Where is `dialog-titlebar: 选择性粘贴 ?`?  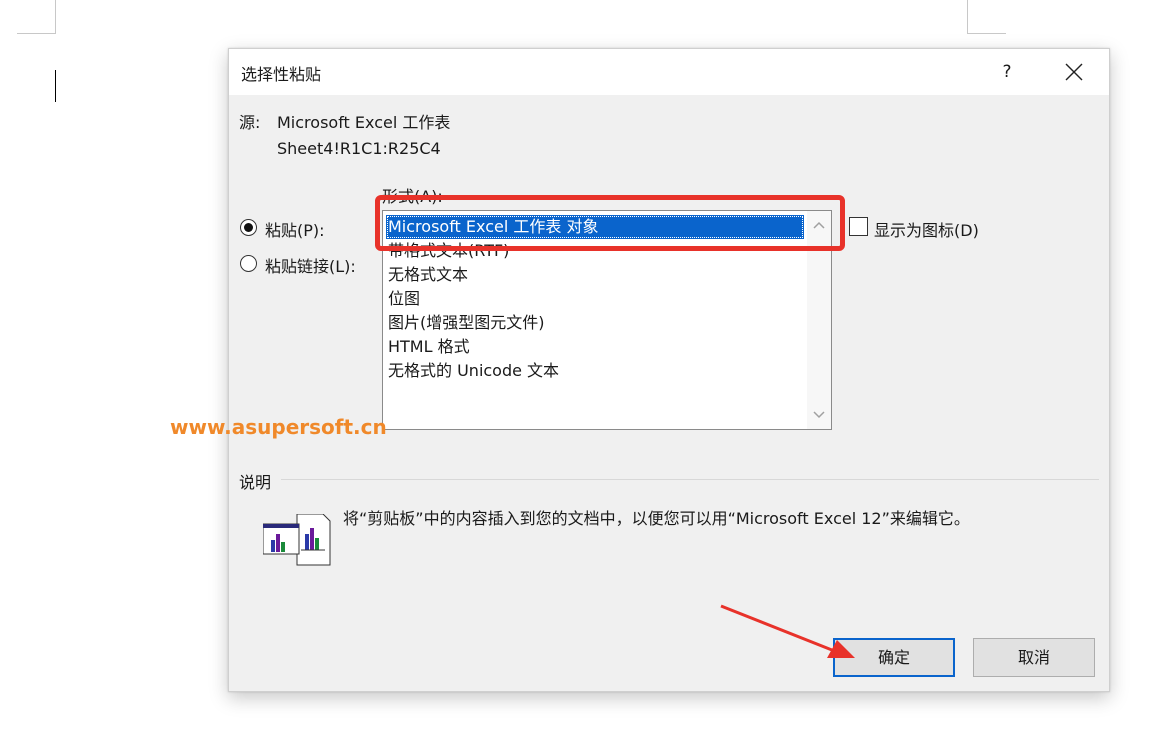
dialog-titlebar: 选择性粘贴 ? is located at coordinates (669, 72).